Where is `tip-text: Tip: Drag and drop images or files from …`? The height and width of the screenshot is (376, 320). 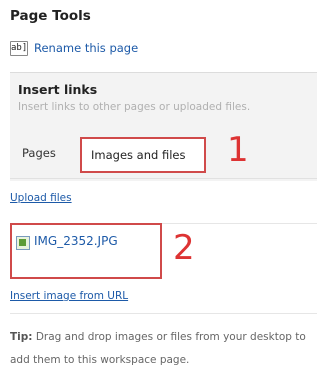
tip-text: Tip: Drag and drop images or files from … is located at coordinates (165, 349).